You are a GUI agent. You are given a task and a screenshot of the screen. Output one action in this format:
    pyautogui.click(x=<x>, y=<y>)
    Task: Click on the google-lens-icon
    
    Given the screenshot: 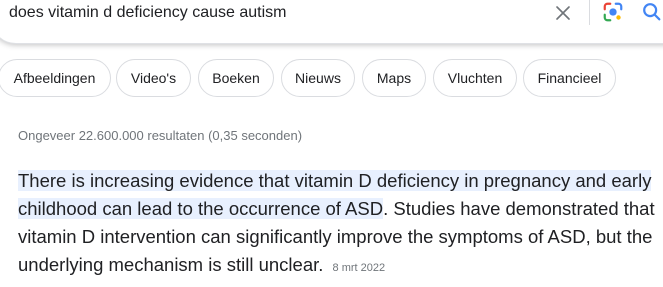 What is the action you would take?
    pyautogui.click(x=613, y=12)
    